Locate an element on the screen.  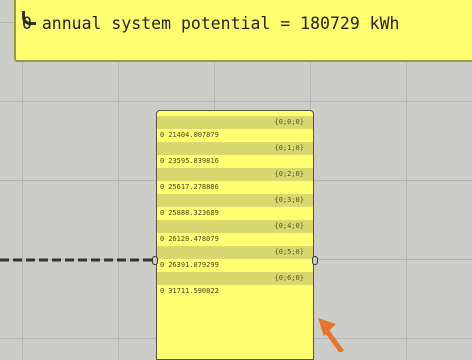
list-item: 0 21404.007879 is located at coordinates (235, 135).